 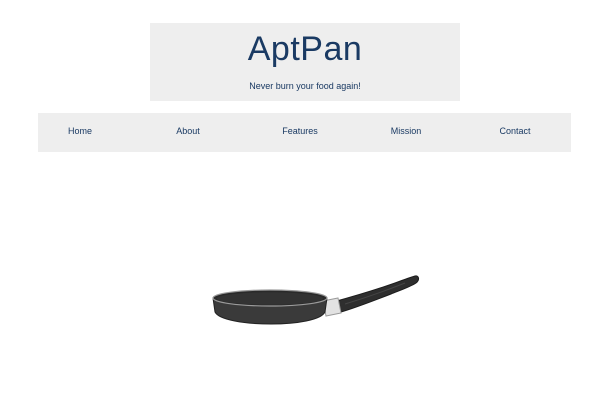 I want to click on nav-mission-link: Mission, so click(x=406, y=131).